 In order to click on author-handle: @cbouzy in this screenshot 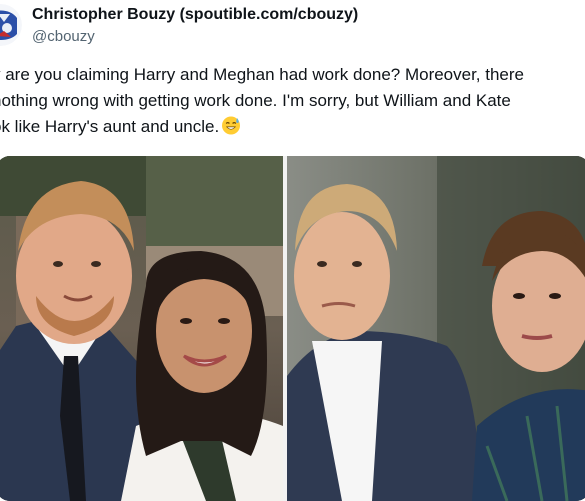, I will do `click(63, 36)`.